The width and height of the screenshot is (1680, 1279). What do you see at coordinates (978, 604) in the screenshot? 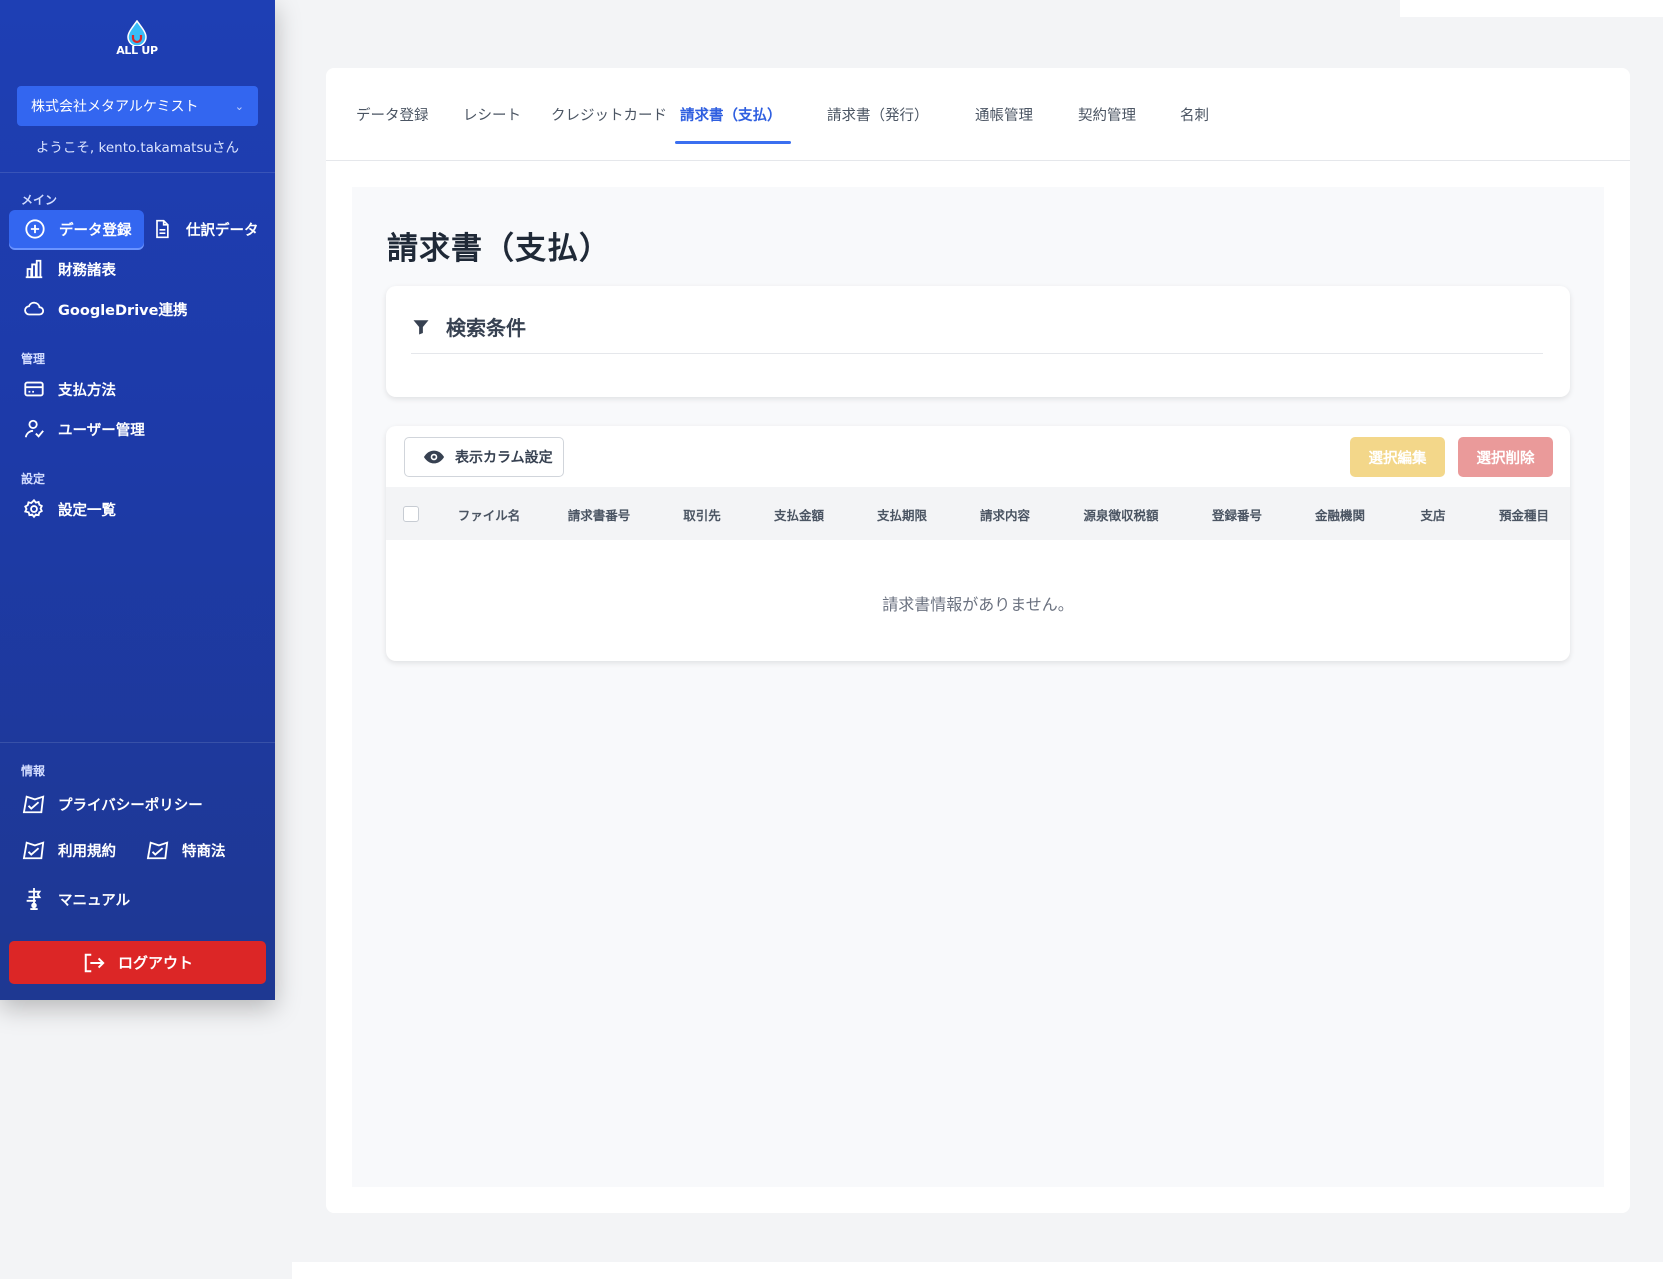
I see `empty-message: 請求書情報がありません。` at bounding box center [978, 604].